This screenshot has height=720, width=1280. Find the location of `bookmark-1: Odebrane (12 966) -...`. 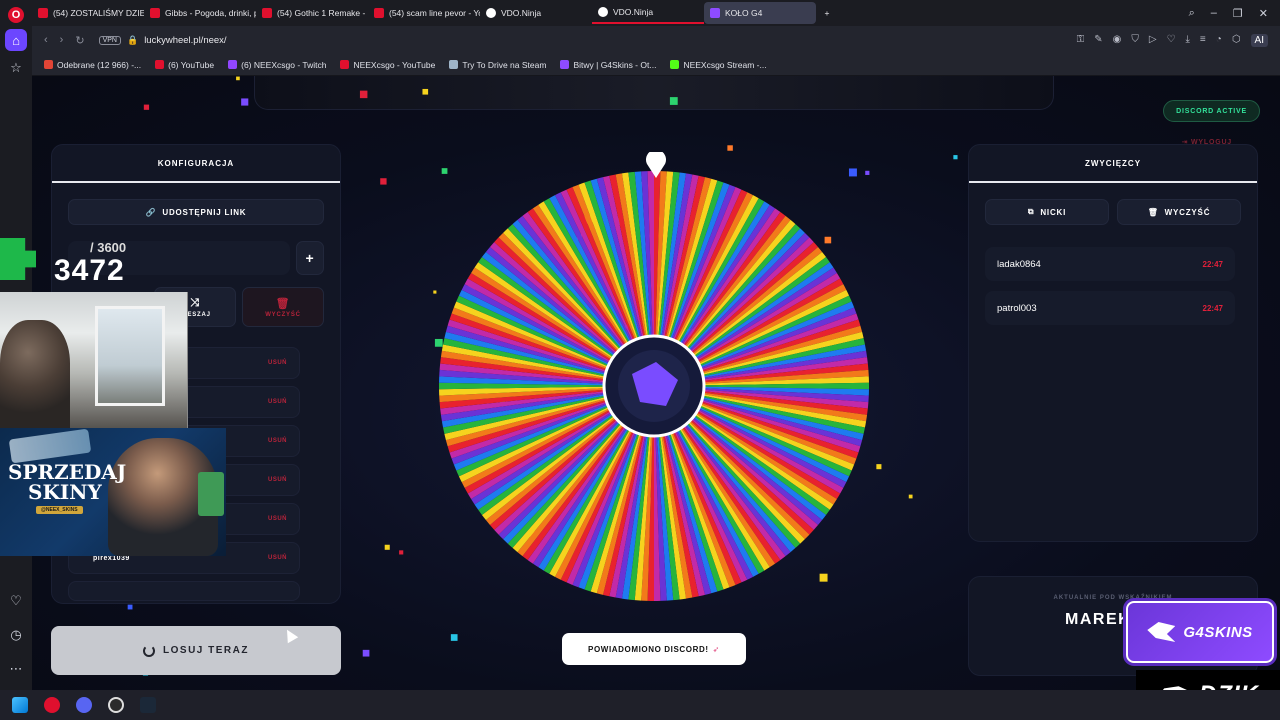

bookmark-1: Odebrane (12 966) -... is located at coordinates (92, 65).